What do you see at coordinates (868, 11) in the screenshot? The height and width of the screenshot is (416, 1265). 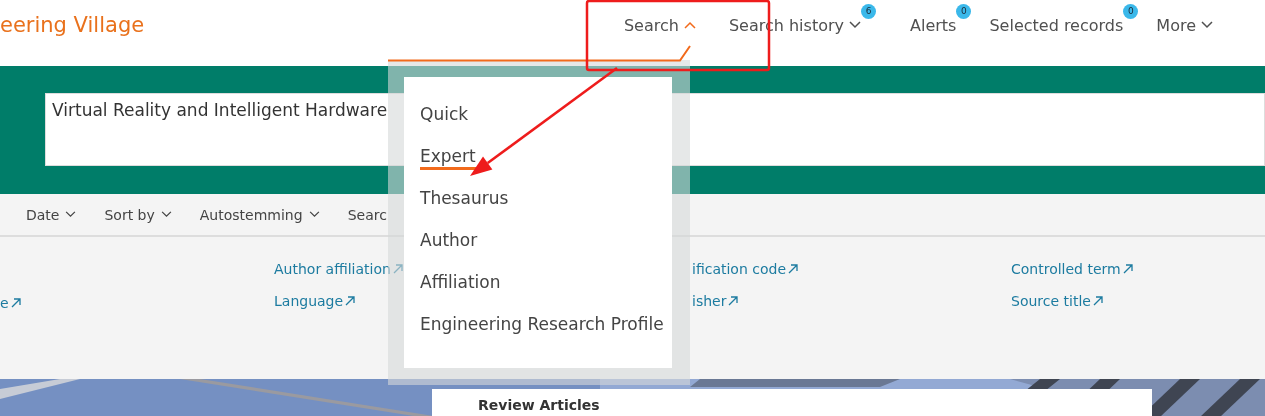 I see `count-badge: 6` at bounding box center [868, 11].